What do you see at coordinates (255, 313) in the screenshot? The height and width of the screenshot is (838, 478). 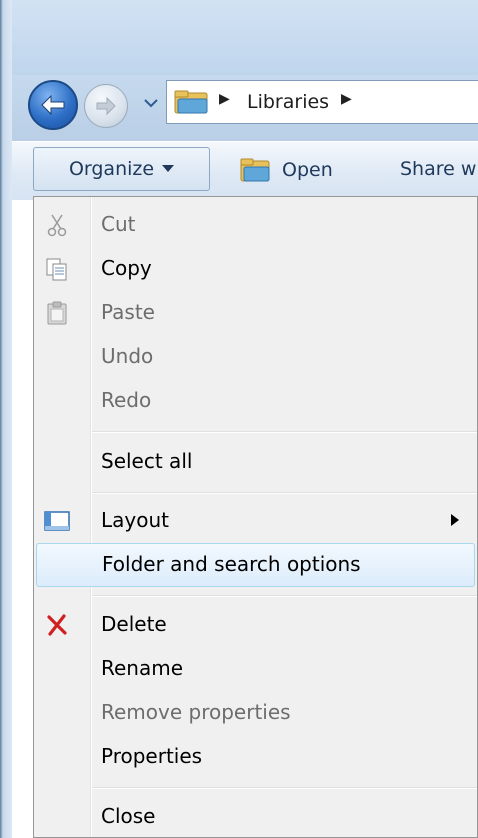 I see `menu-item-paste: Paste` at bounding box center [255, 313].